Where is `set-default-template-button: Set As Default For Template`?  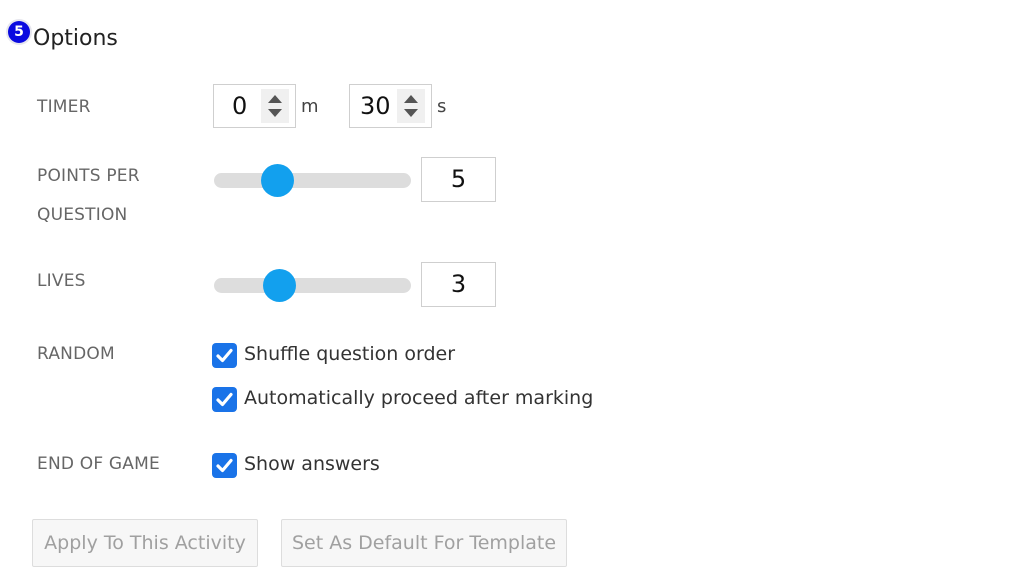
set-default-template-button: Set As Default For Template is located at coordinates (424, 543).